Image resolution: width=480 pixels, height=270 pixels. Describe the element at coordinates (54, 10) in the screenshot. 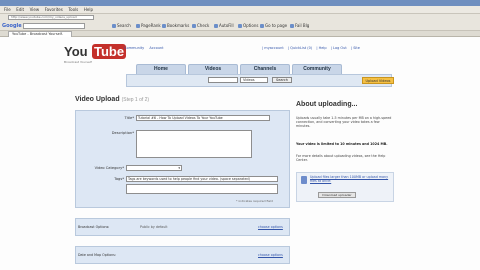

I see `menu-favorites: Favorites` at that location.